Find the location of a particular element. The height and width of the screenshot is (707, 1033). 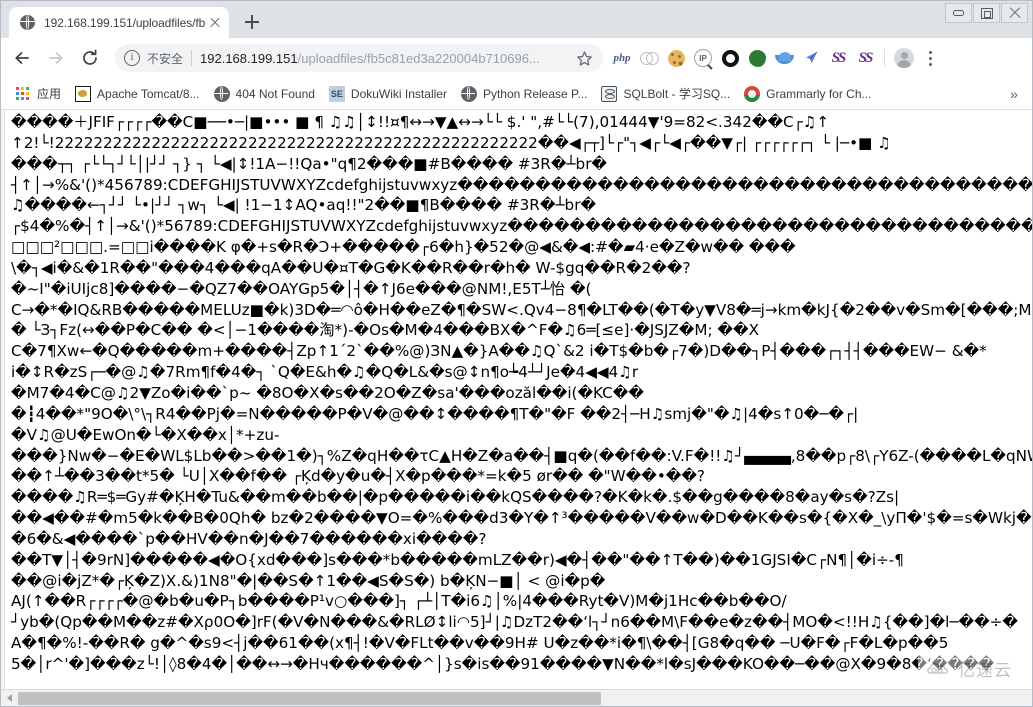

horizontal-scrollbar is located at coordinates (516, 697).